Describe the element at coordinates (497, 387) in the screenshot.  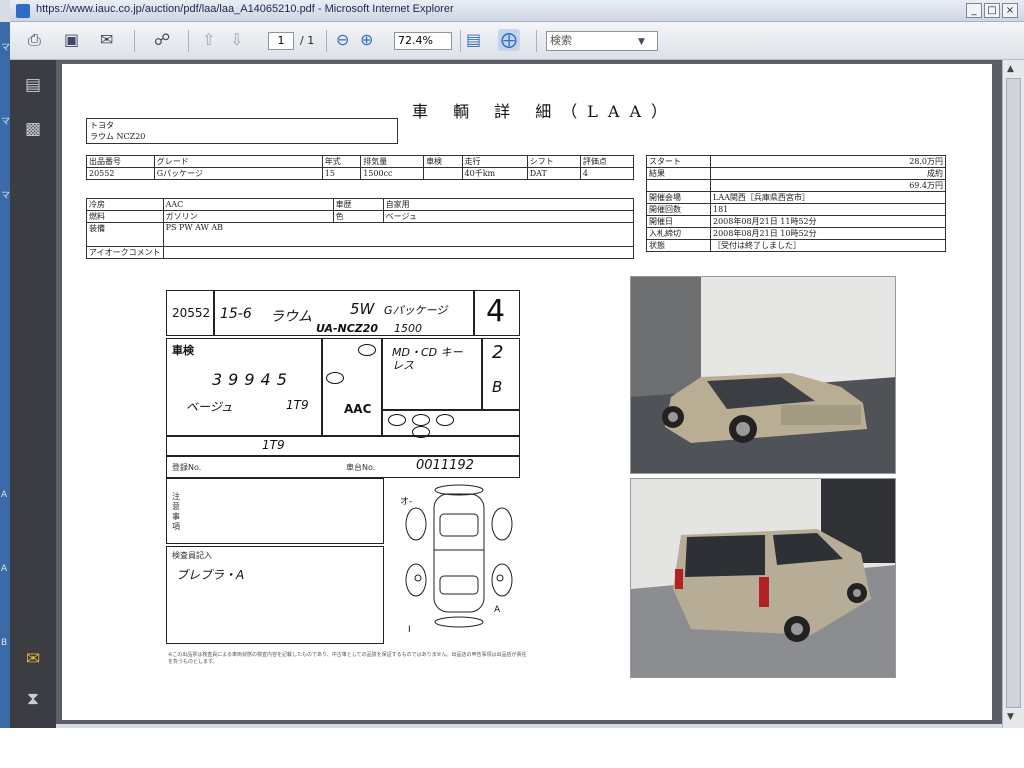
I see `sheet-exterior: B` at that location.